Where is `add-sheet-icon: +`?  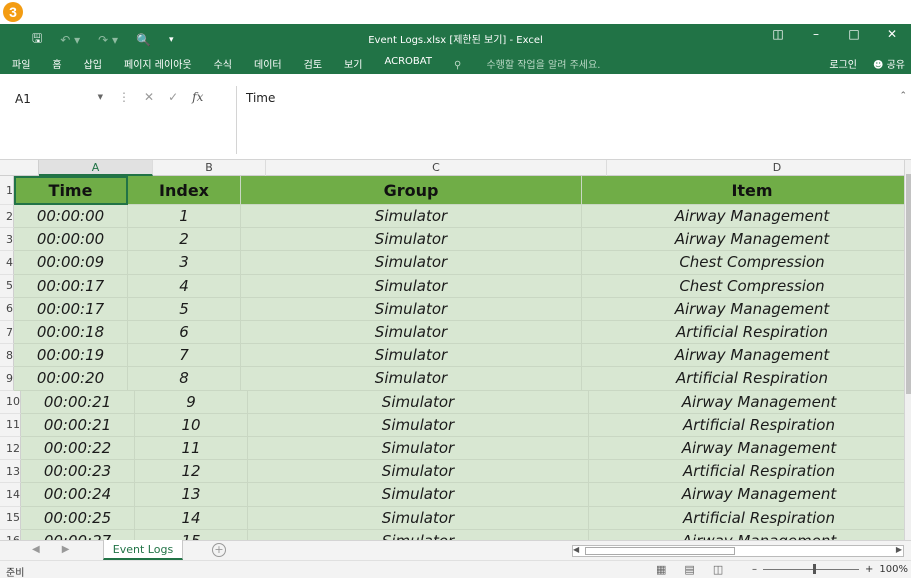 add-sheet-icon: + is located at coordinates (219, 550).